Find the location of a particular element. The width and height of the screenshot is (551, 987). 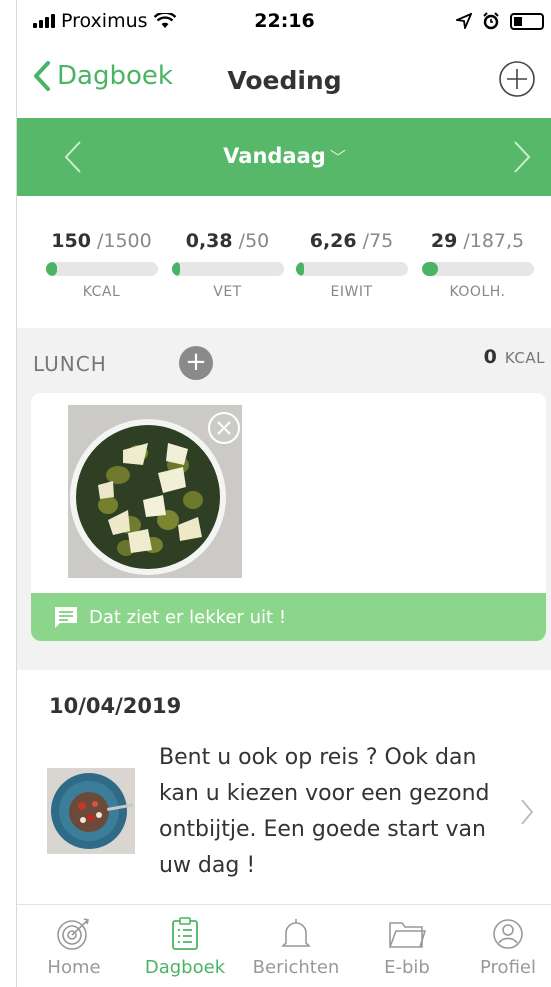

tab-bar: Home Dagboek Berichten E-bib Profiel is located at coordinates (284, 945).